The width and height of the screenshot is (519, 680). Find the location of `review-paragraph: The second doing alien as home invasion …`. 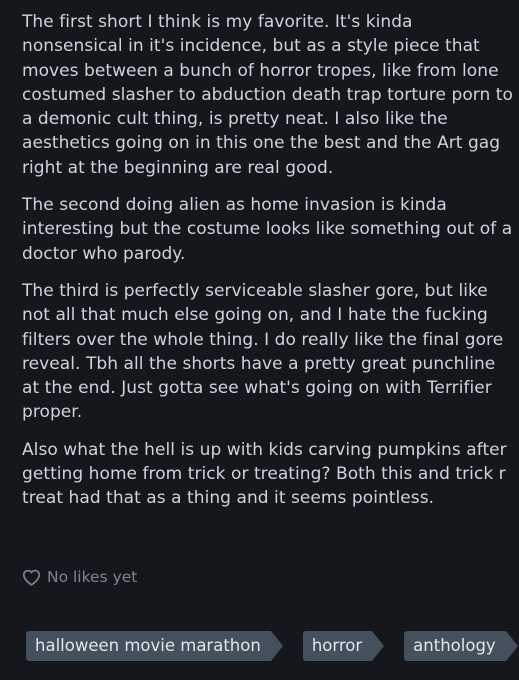

review-paragraph: The second doing alien as home invasion … is located at coordinates (267, 229).